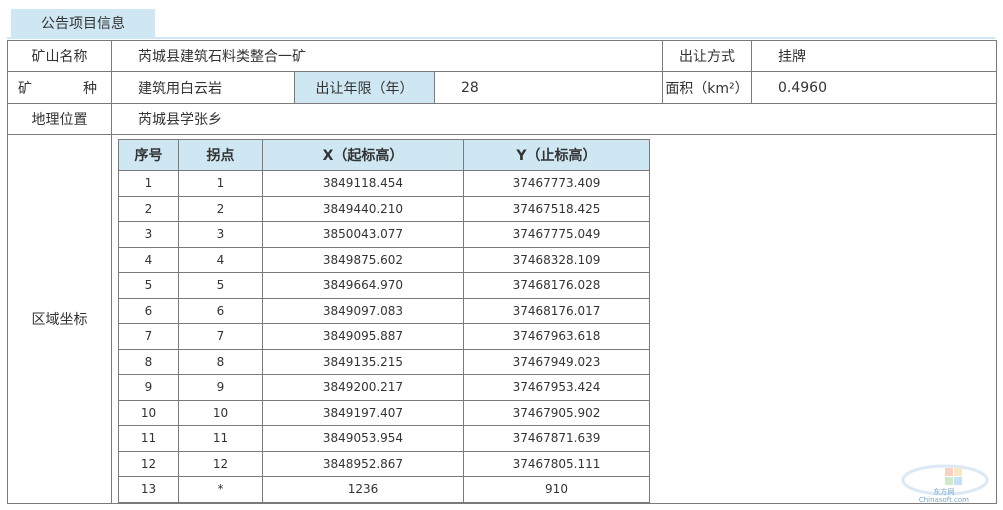 The height and width of the screenshot is (510, 1003). What do you see at coordinates (363, 489) in the screenshot?
I see `cell-x: 1236` at bounding box center [363, 489].